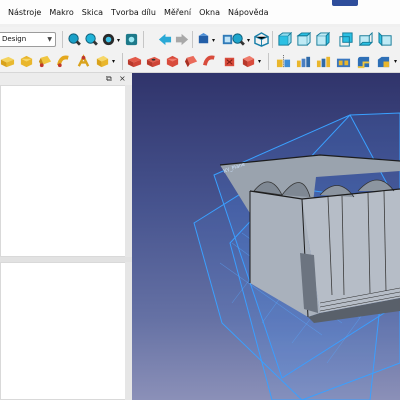 This screenshot has width=400, height=400. I want to click on float-panel-icon: ⧉, so click(109, 79).